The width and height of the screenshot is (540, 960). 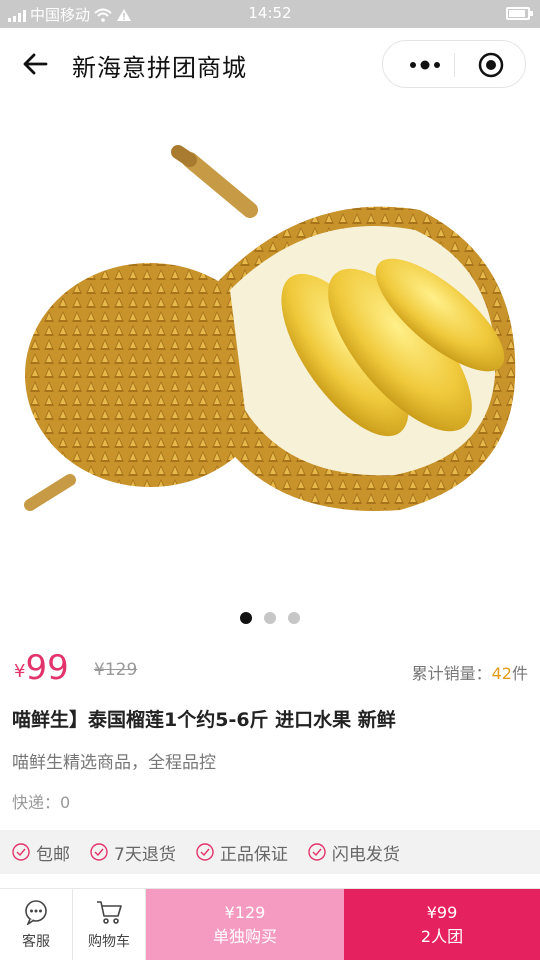 What do you see at coordinates (114, 763) in the screenshot?
I see `product-subtitle: 喵鲜生精选商品，全程品控` at bounding box center [114, 763].